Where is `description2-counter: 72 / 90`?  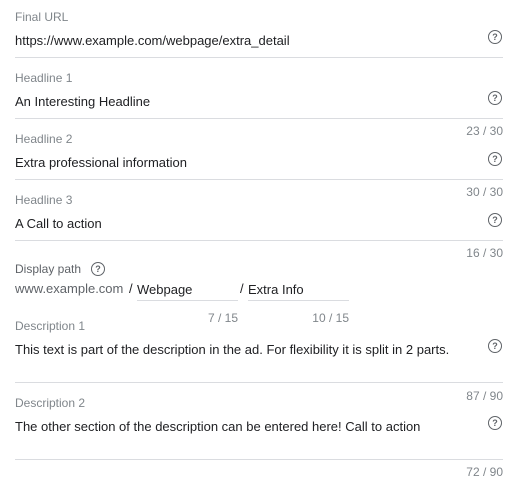 description2-counter: 72 / 90 is located at coordinates (484, 472).